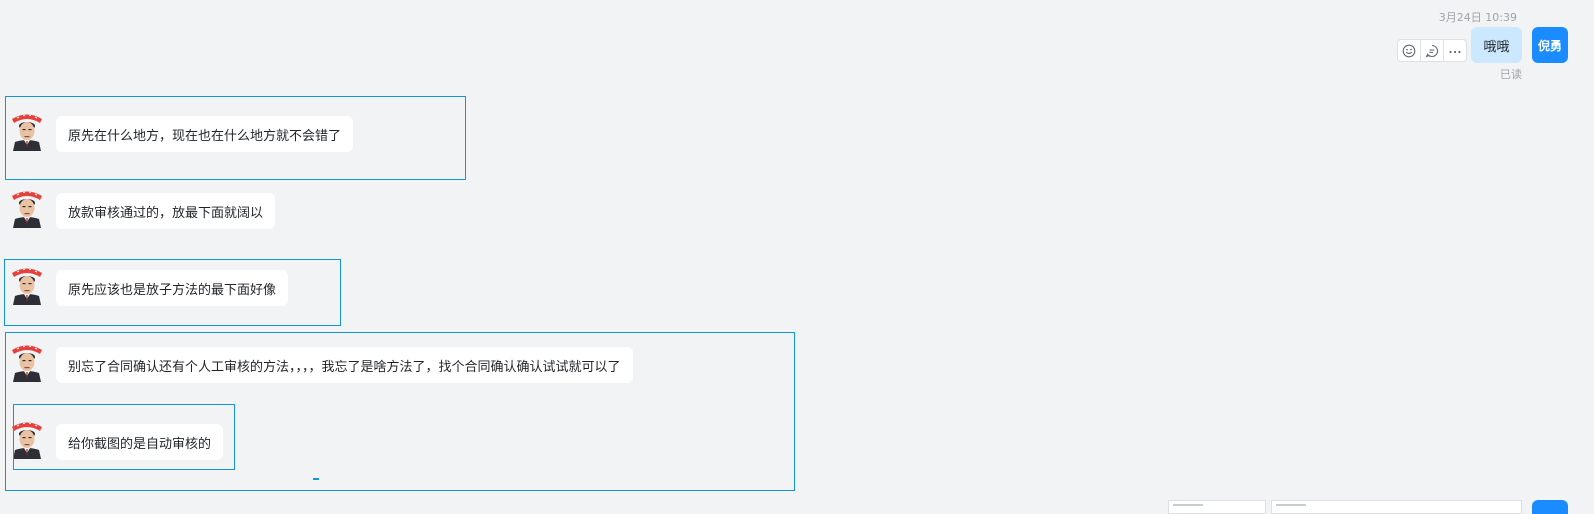 The image size is (1594, 514). What do you see at coordinates (1550, 45) in the screenshot?
I see `my-avatar: 倪勇` at bounding box center [1550, 45].